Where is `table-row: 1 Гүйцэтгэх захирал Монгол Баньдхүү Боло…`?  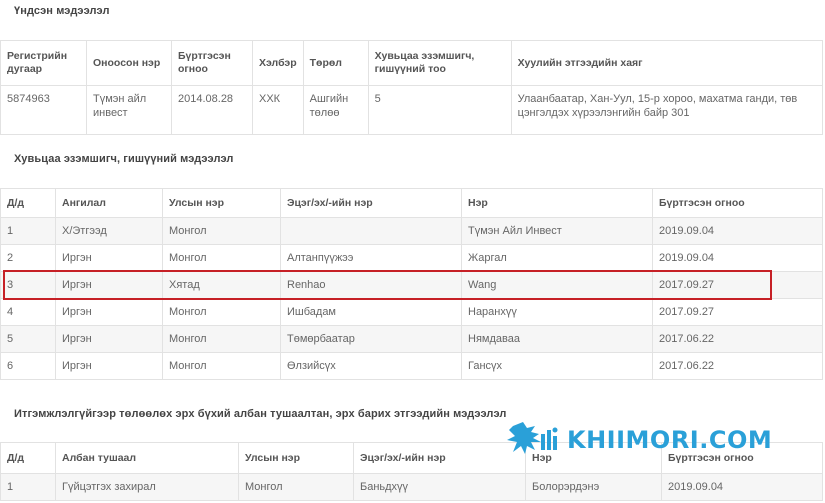
table-row: 1 Гүйцэтгэх захирал Монгол Баньдхүү Боло… is located at coordinates (411, 487).